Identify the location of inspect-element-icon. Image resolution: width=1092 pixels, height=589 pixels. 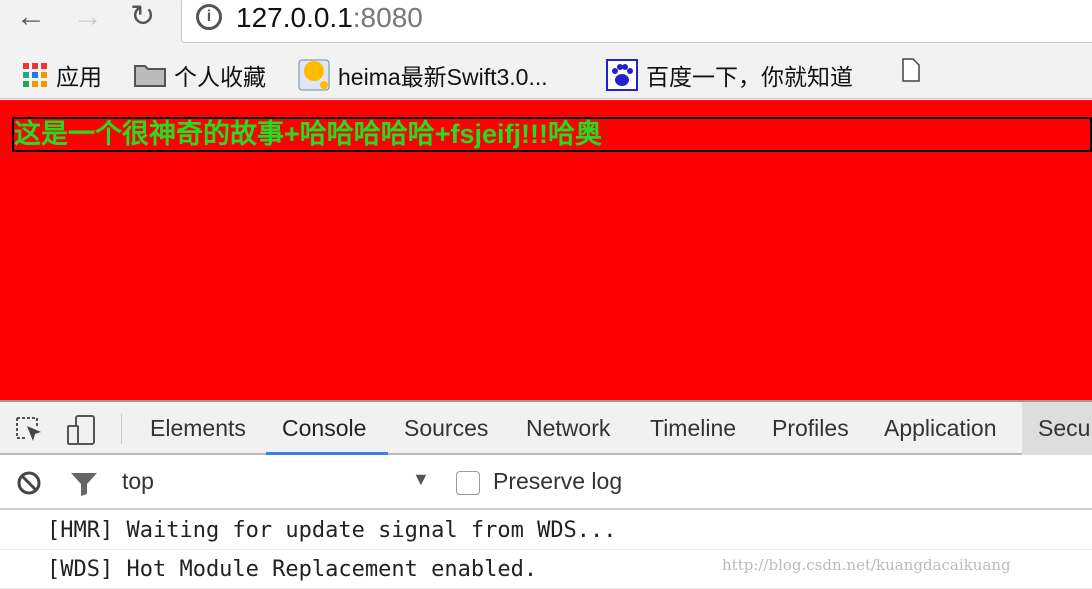
(30, 430).